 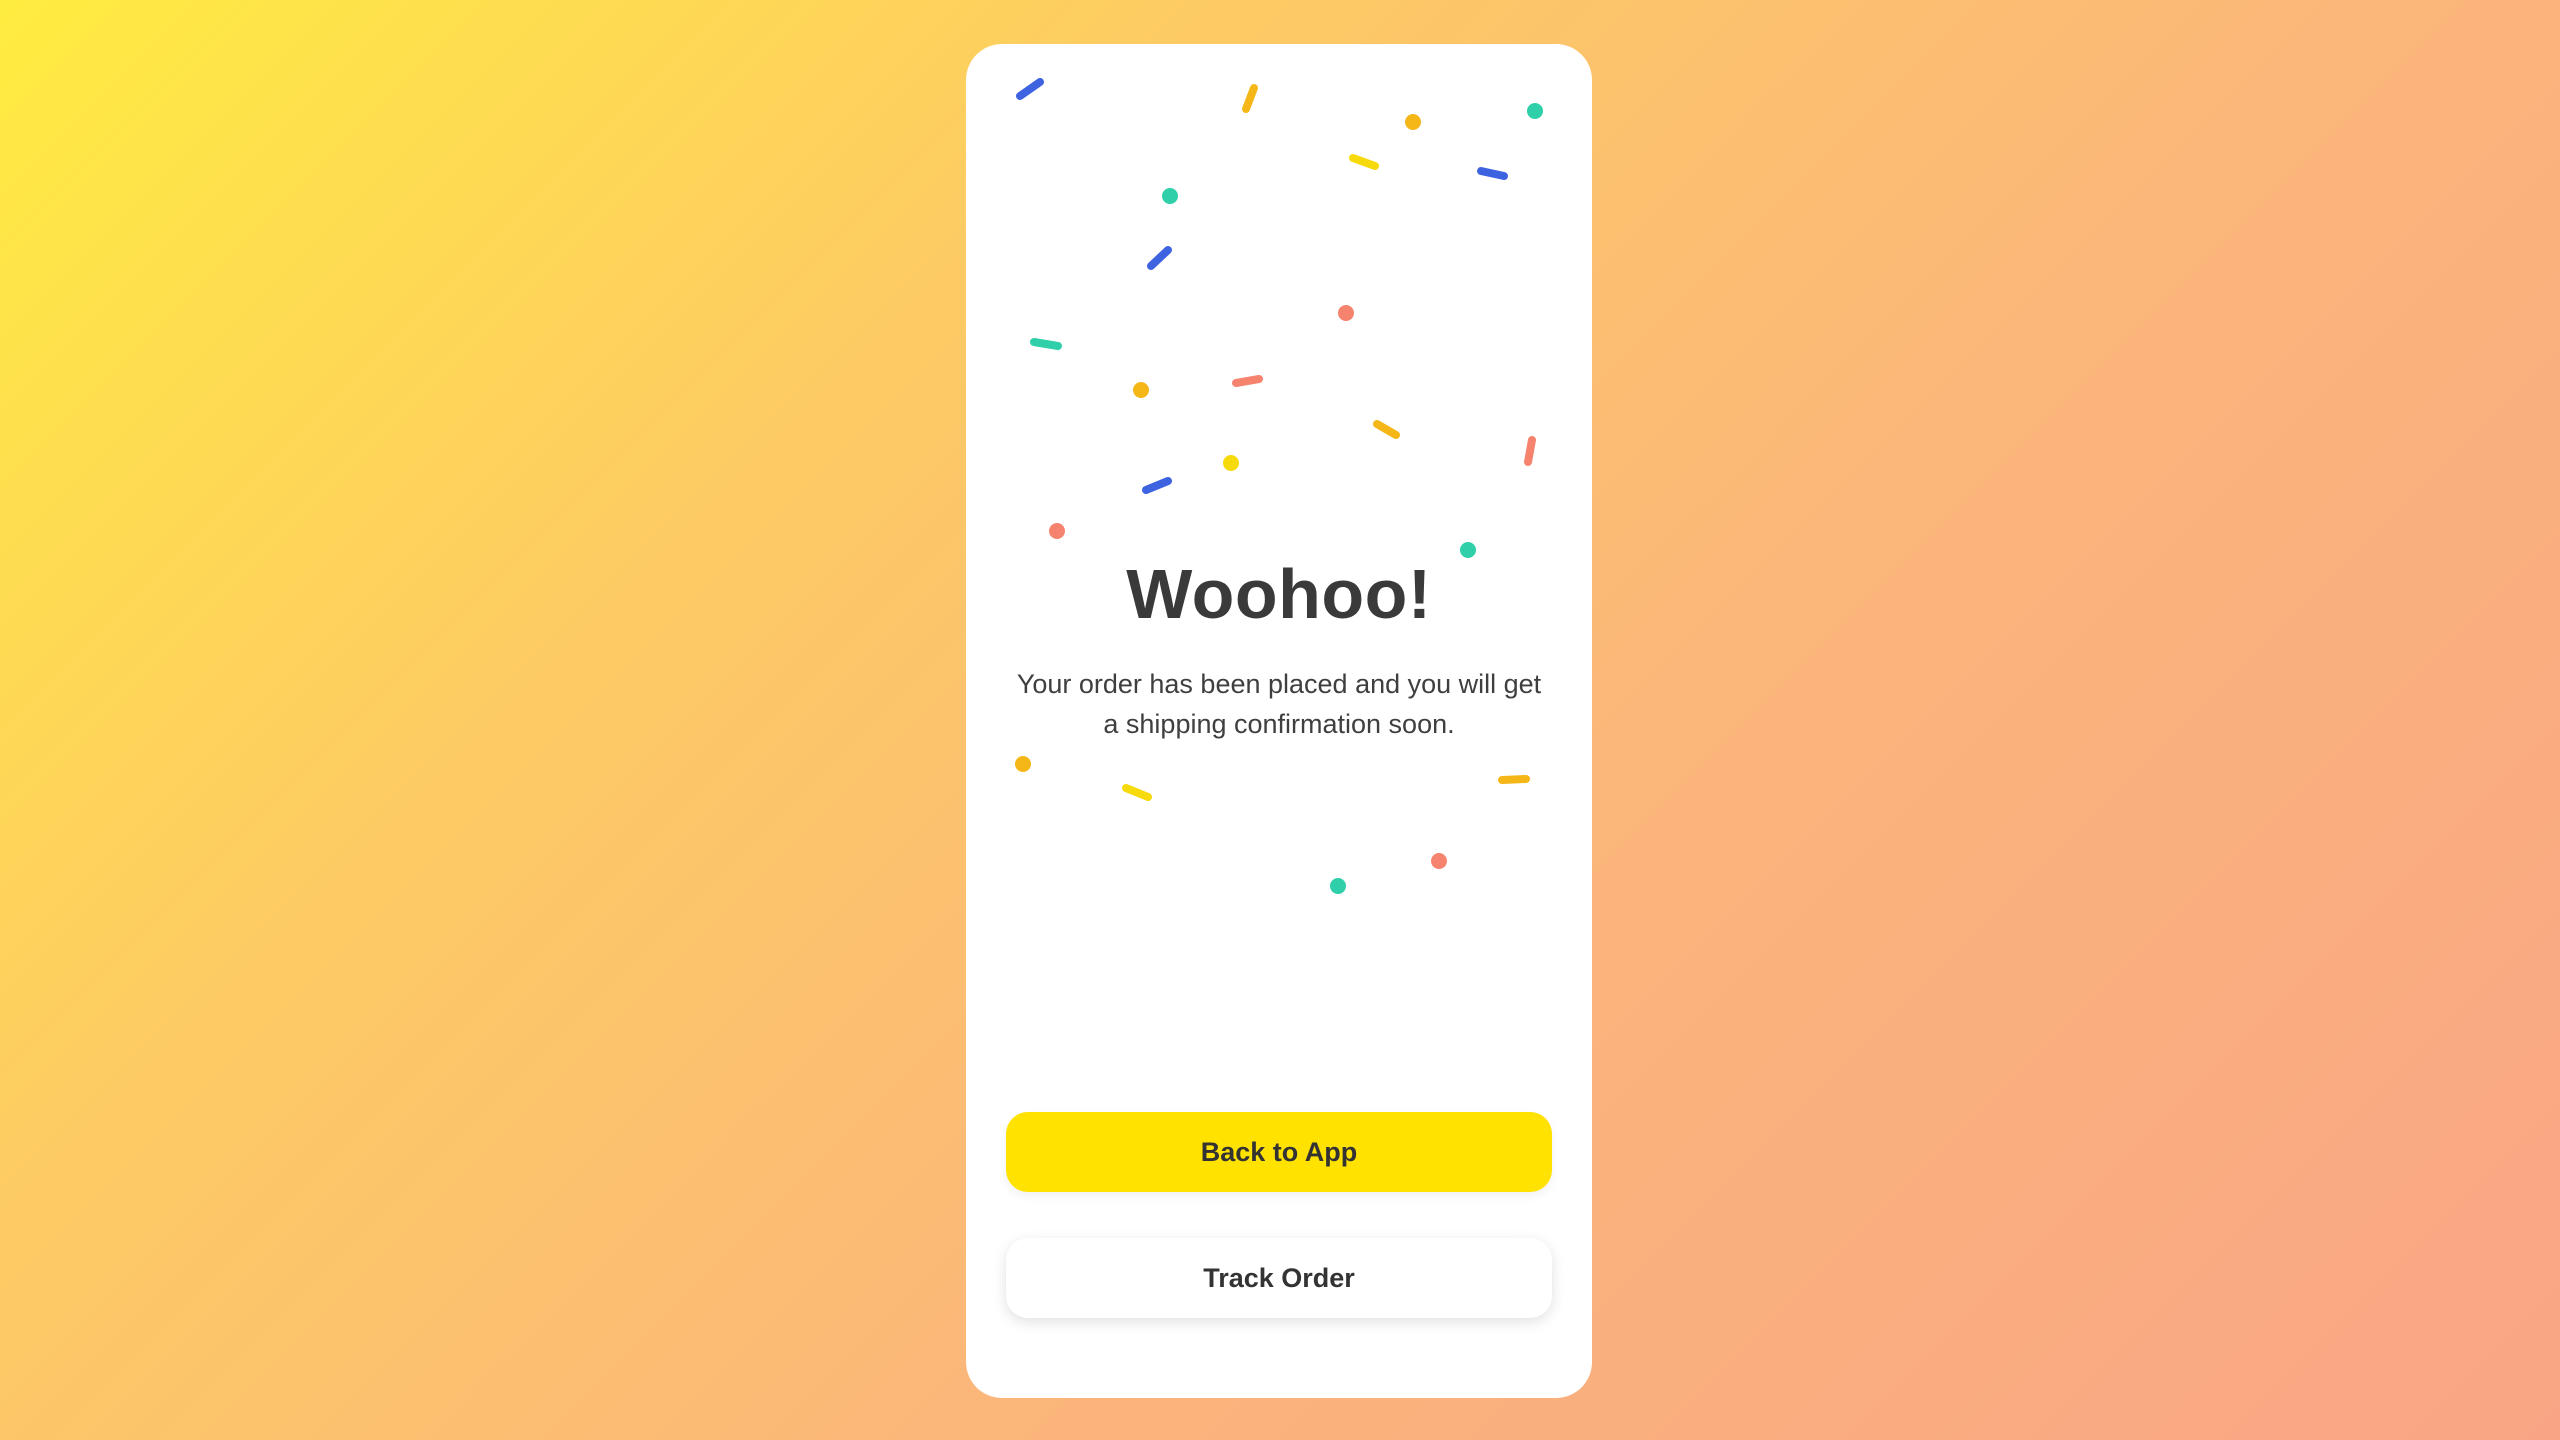 I want to click on page-title: Woohoo!, so click(x=1279, y=594).